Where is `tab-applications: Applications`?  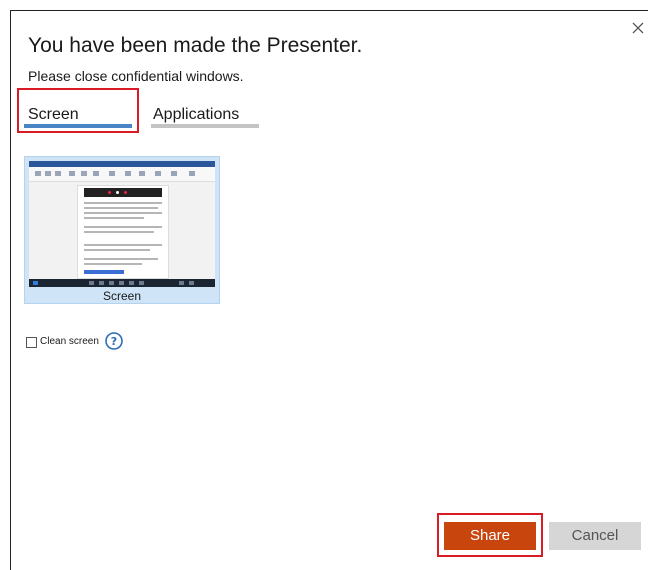 tab-applications: Applications is located at coordinates (196, 115).